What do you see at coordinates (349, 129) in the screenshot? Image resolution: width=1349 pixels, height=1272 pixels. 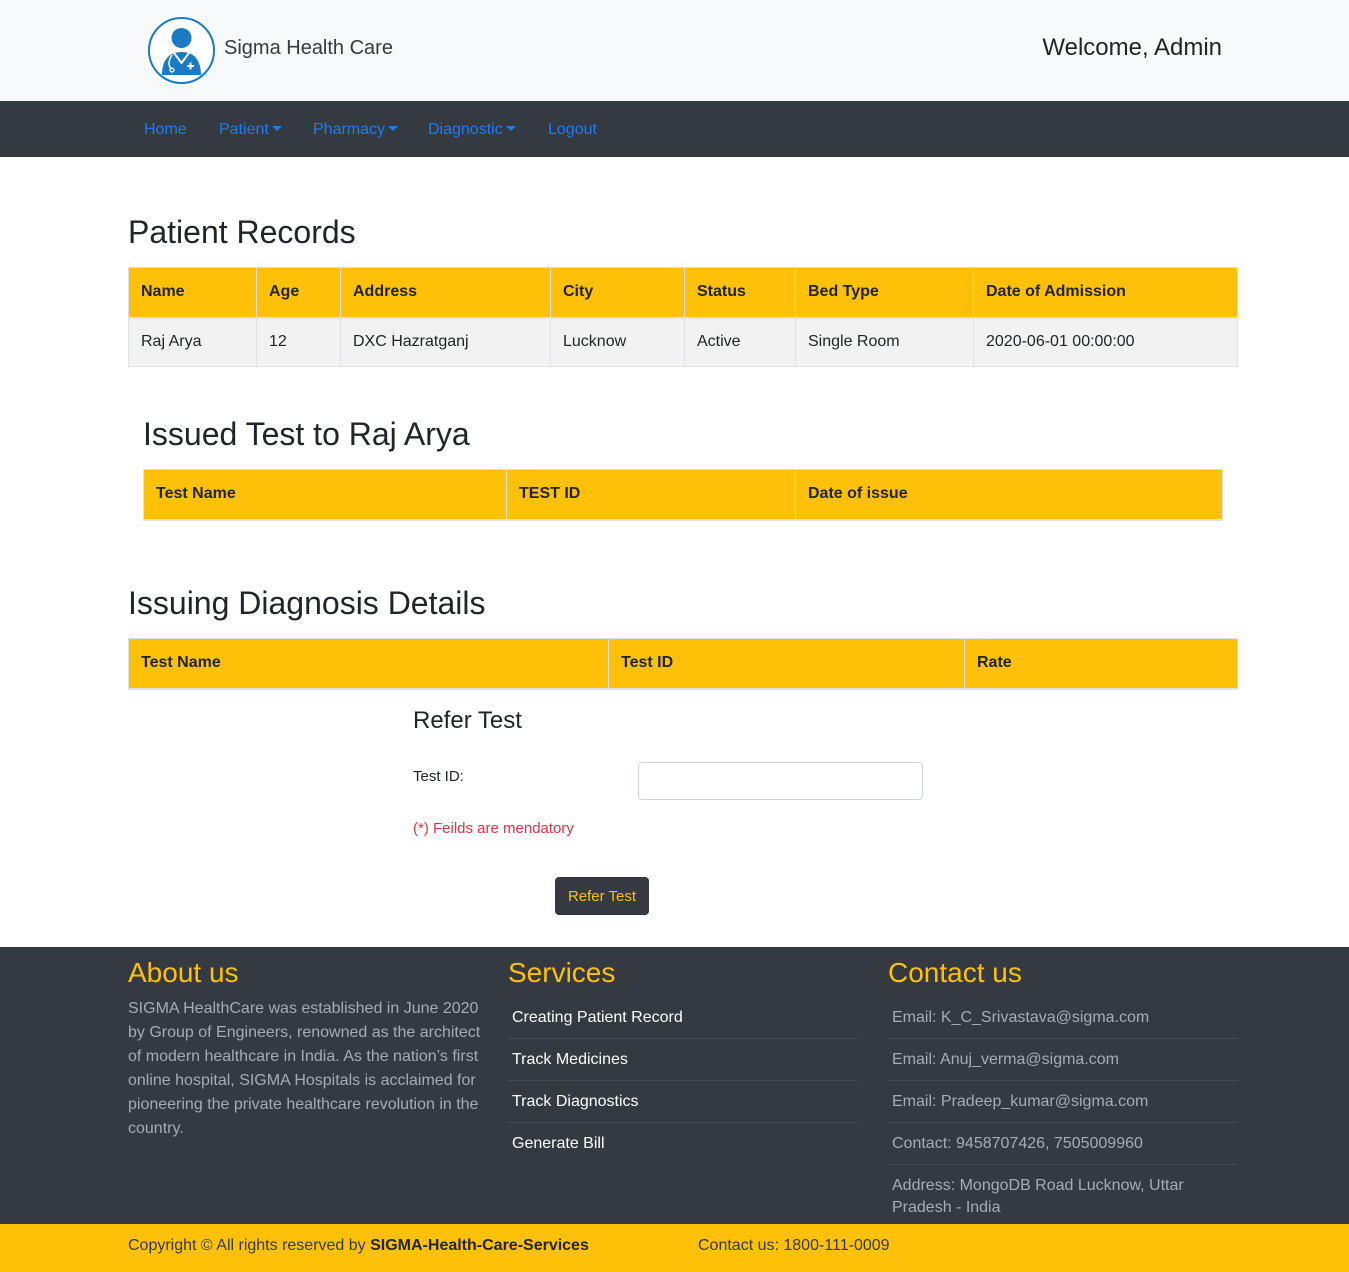 I see `nav-pharmacy-label: Pharmacy` at bounding box center [349, 129].